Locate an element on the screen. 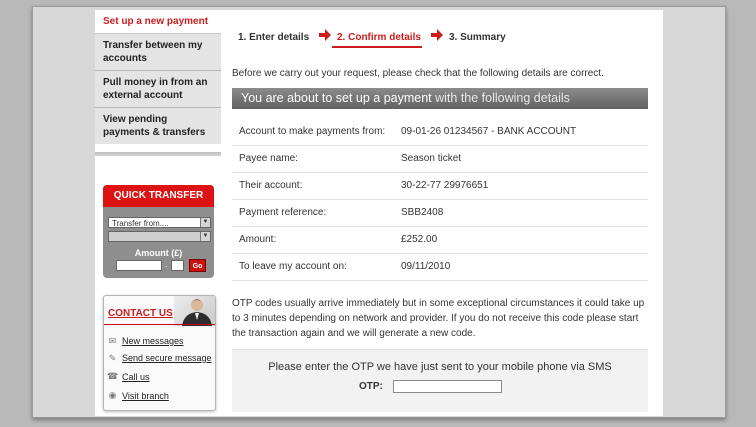 This screenshot has width=756, height=427. row-label: Payee name: is located at coordinates (268, 158).